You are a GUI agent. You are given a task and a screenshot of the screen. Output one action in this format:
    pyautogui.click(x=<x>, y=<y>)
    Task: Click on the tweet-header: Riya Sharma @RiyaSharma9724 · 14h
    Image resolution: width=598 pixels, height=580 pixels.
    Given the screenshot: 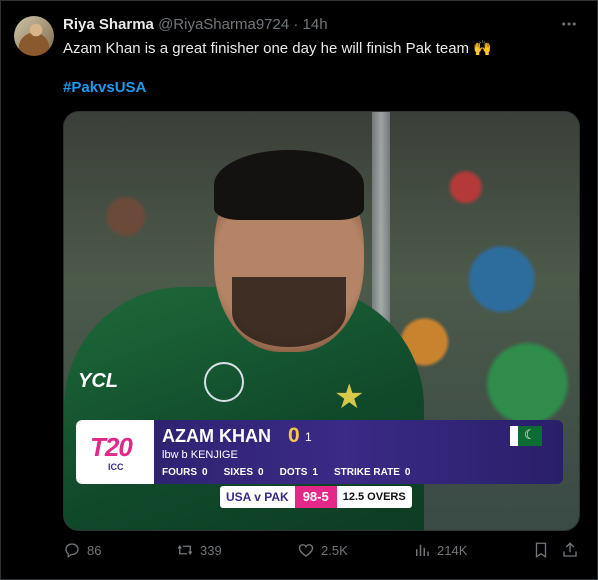 What is the action you would take?
    pyautogui.click(x=195, y=24)
    